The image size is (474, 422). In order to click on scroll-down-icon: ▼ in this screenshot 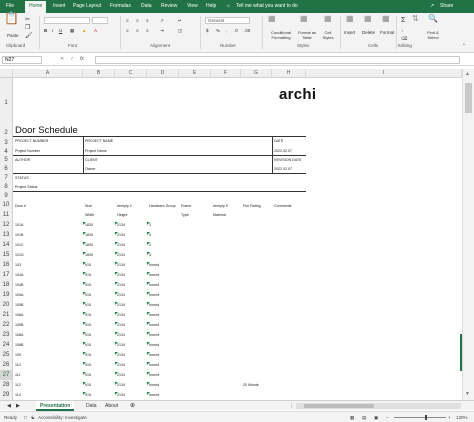, I will do `click(467, 394)`.